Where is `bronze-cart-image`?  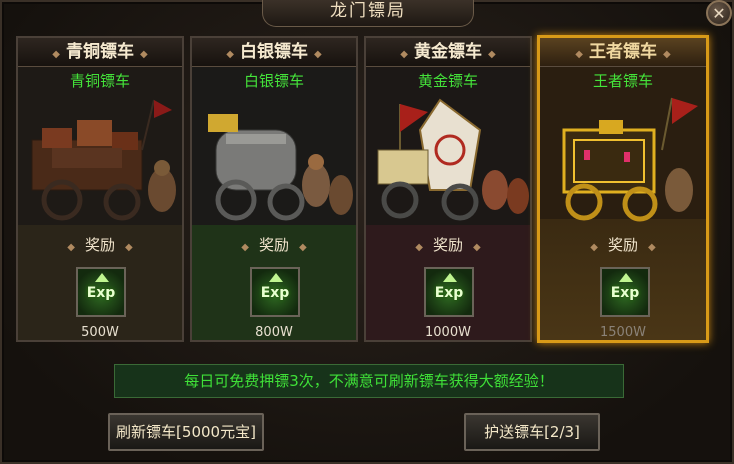 bronze-cart-image is located at coordinates (103, 160).